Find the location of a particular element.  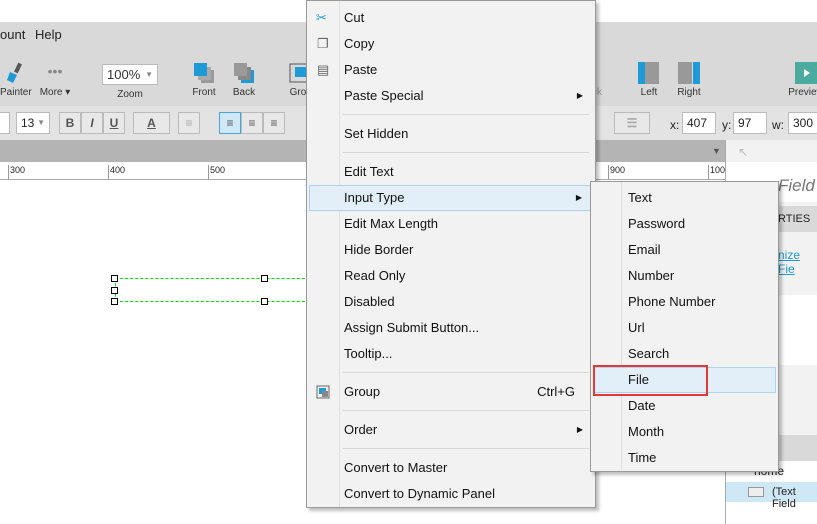

zoom-control: 100% ▼ Zoom is located at coordinates (130, 82).